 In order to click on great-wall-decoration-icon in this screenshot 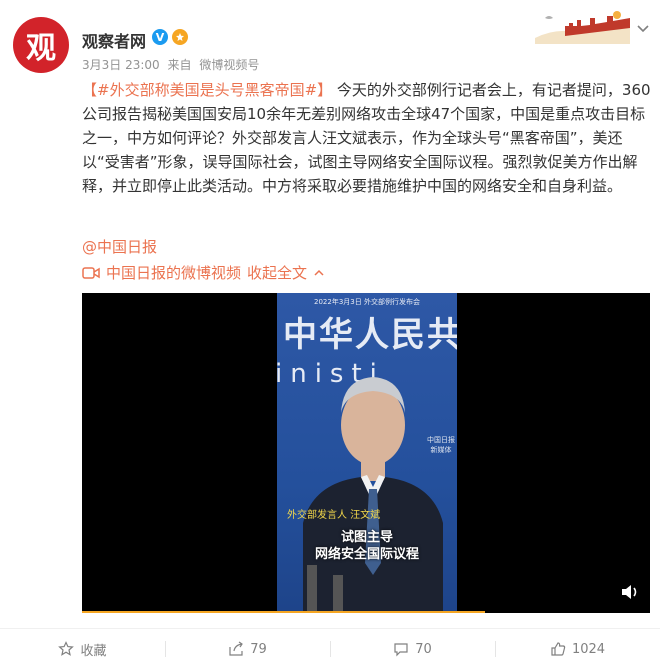, I will do `click(582, 27)`.